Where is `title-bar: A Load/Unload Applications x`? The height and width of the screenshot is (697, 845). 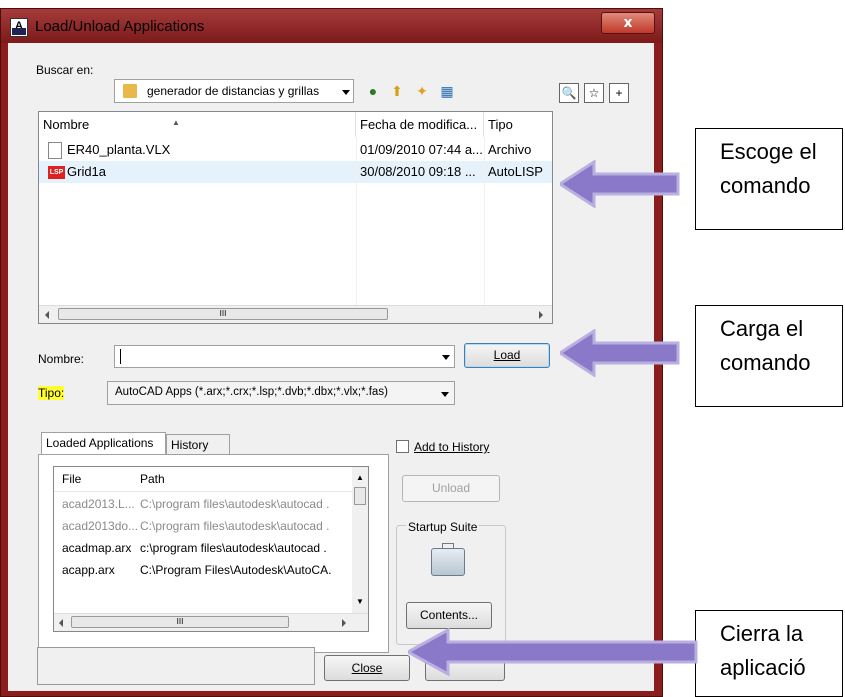
title-bar: A Load/Unload Applications x is located at coordinates (331, 26).